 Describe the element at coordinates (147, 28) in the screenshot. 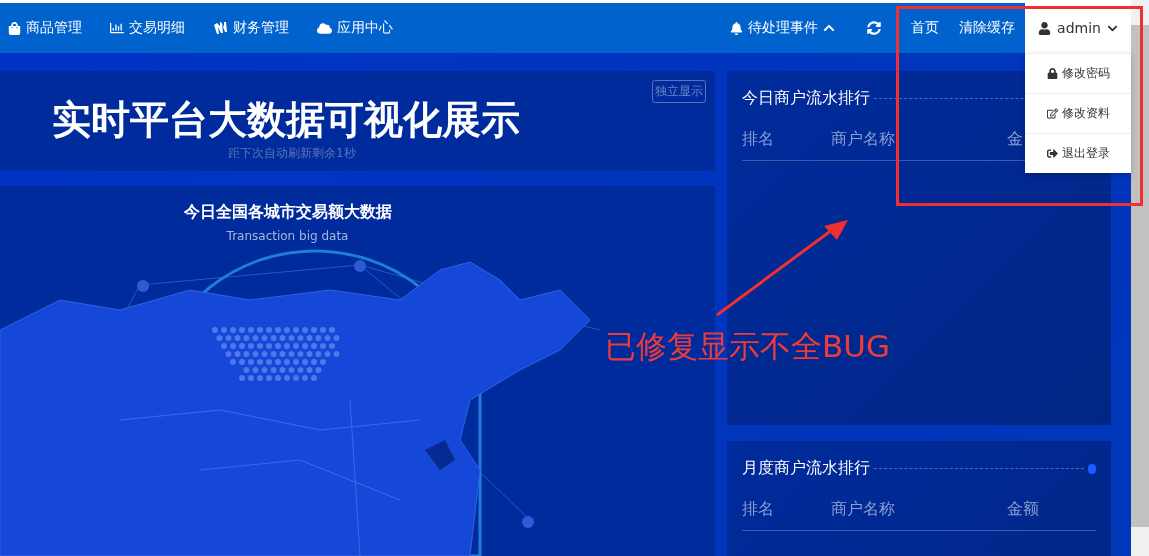

I see `nav-link: 交易明细` at that location.